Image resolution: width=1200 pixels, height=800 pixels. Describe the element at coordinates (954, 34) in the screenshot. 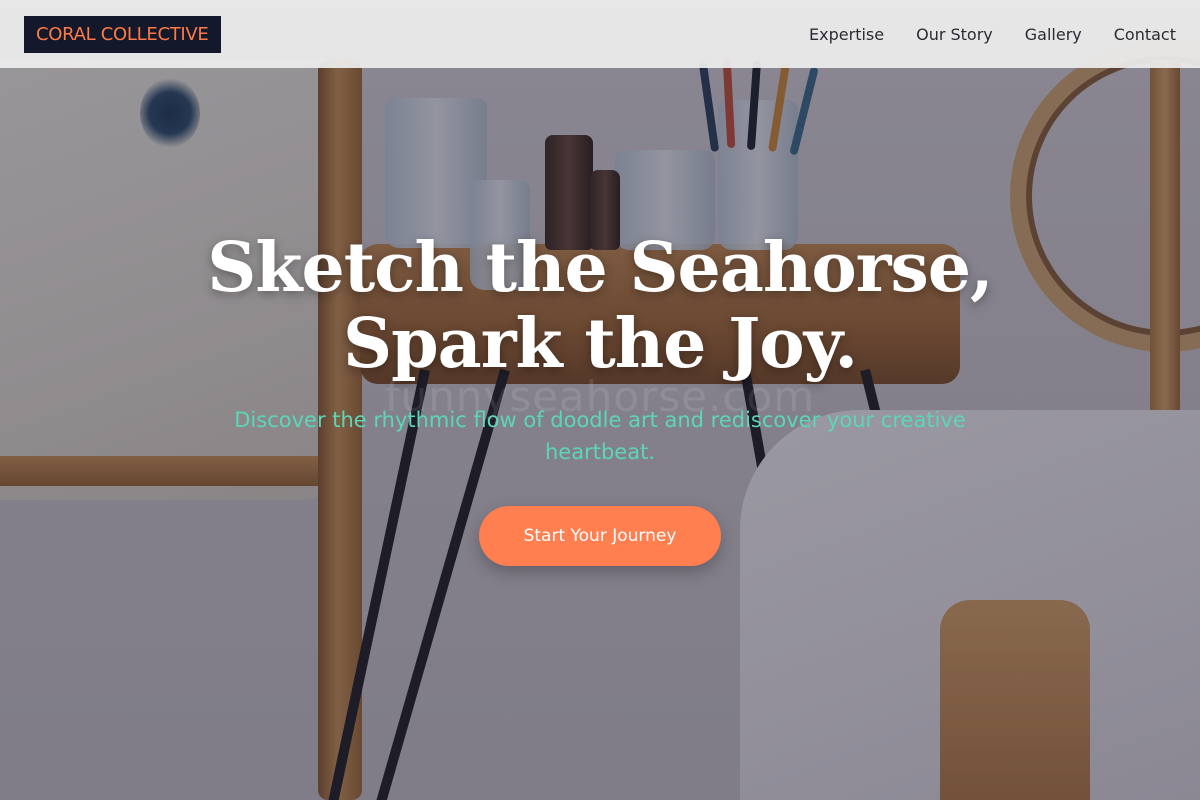

I see `nav-link-our-story: Our Story` at that location.